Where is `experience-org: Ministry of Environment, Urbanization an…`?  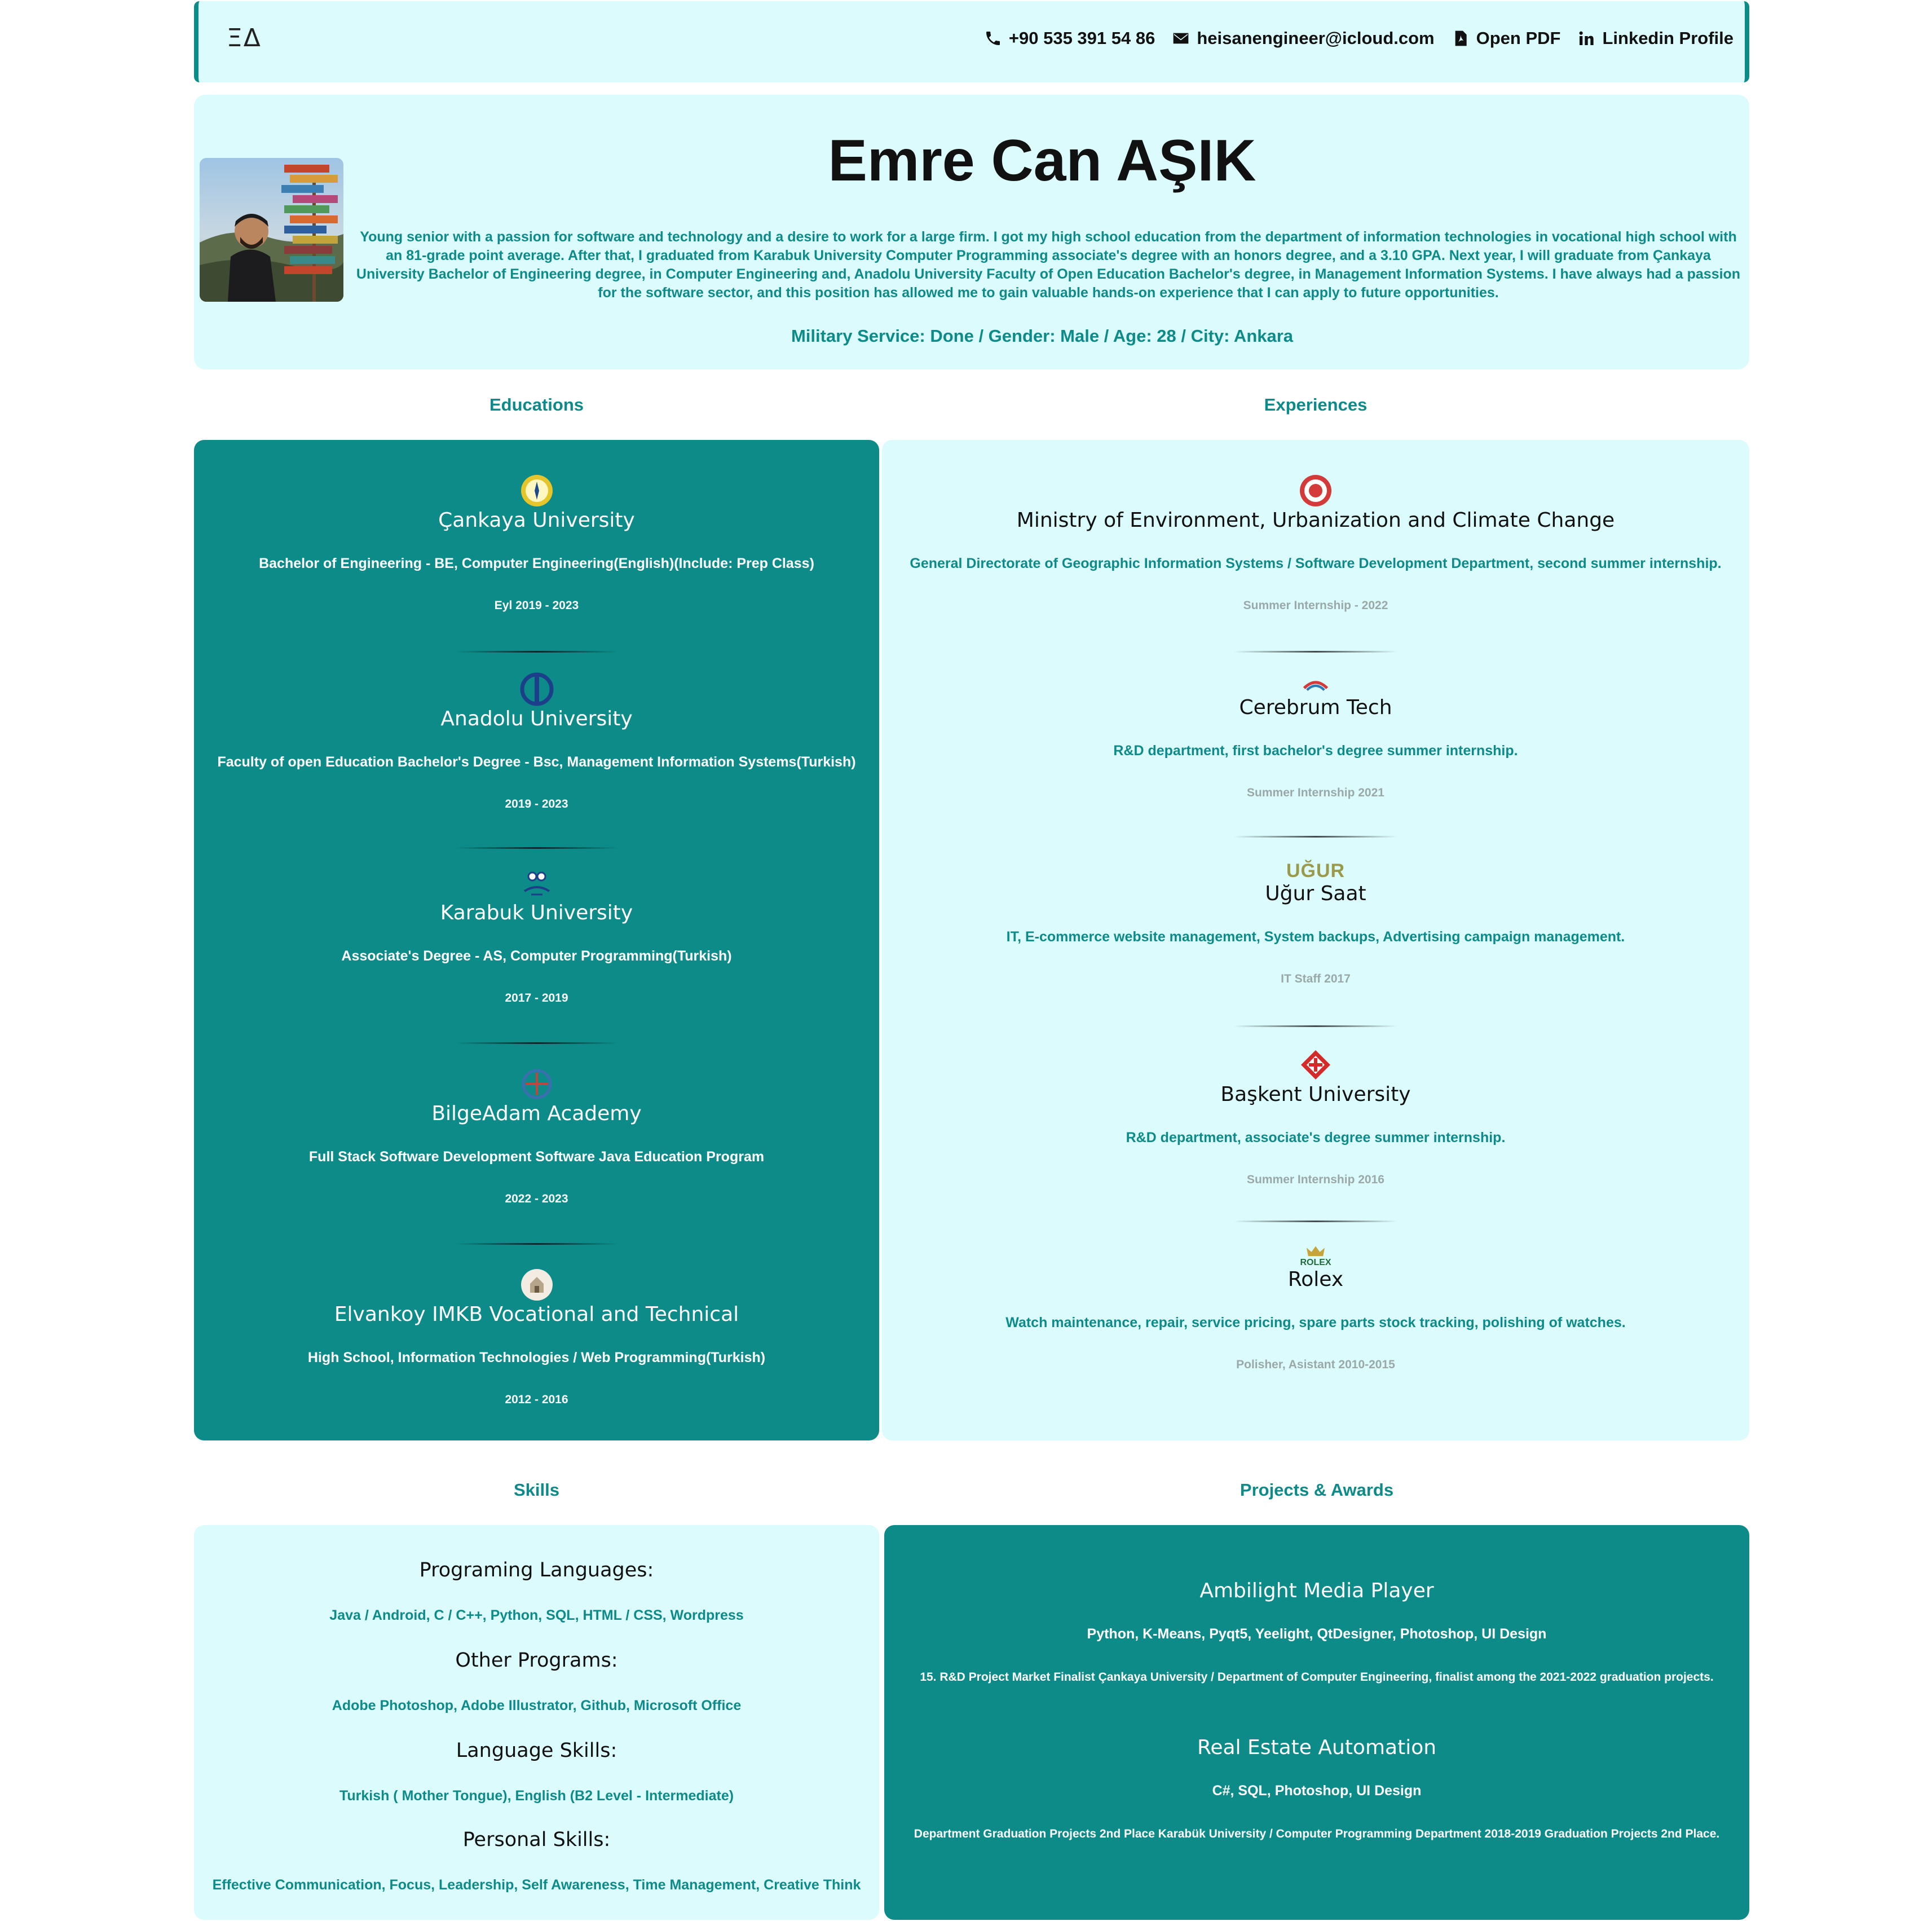
experience-org: Ministry of Environment, Urbanization an… is located at coordinates (1315, 520).